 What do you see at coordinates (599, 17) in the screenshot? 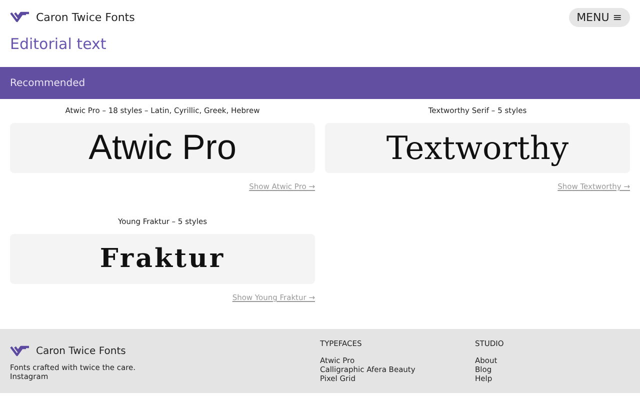
I see `menu-button: MENU ≡` at bounding box center [599, 17].